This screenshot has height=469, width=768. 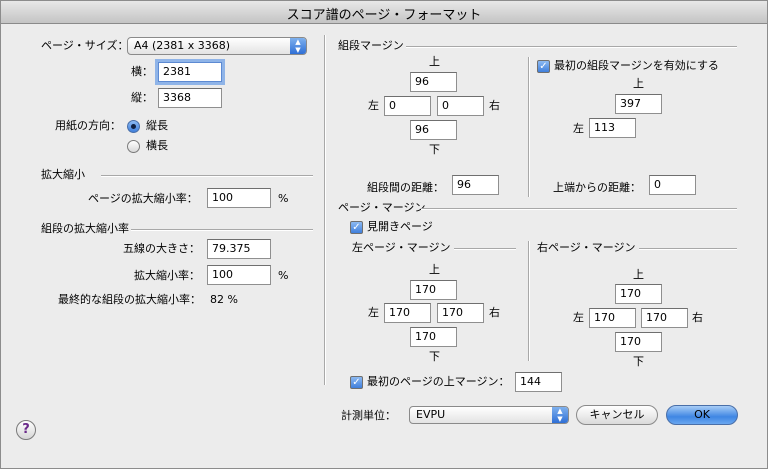 What do you see at coordinates (85, 45) in the screenshot?
I see `page-size-label: ページ・サイズ：` at bounding box center [85, 45].